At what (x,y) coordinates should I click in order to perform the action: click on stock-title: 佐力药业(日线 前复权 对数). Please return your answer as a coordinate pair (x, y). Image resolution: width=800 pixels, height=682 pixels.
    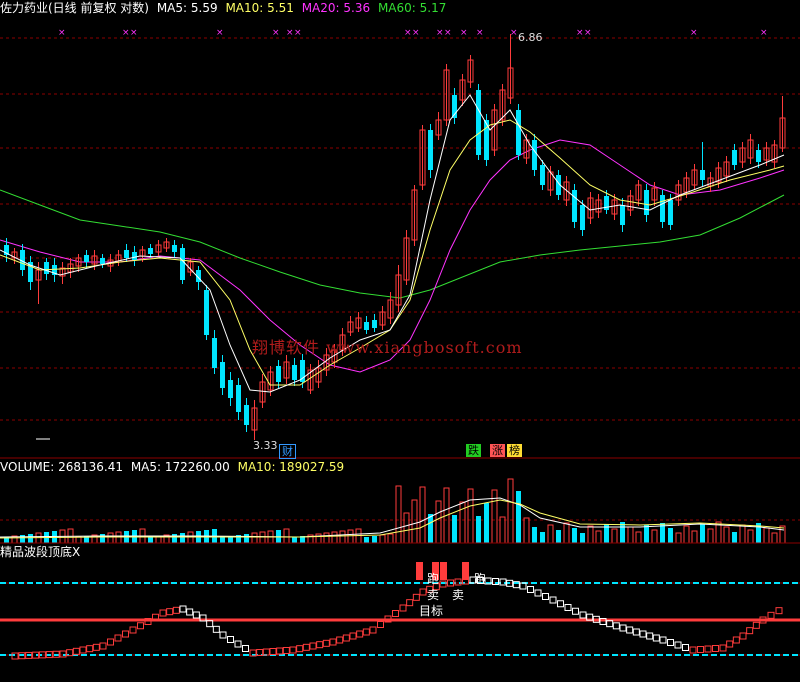
    Looking at the image, I should click on (74, 8).